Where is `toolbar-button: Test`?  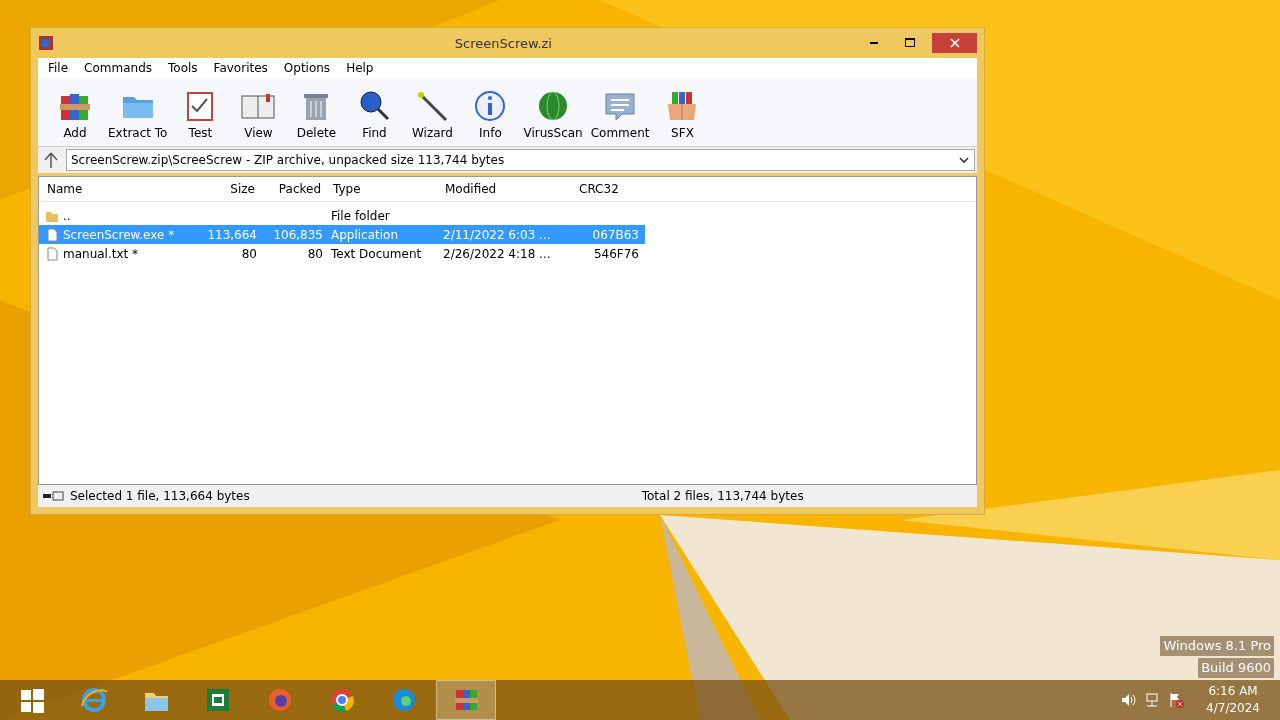
toolbar-button: Test is located at coordinates (200, 114).